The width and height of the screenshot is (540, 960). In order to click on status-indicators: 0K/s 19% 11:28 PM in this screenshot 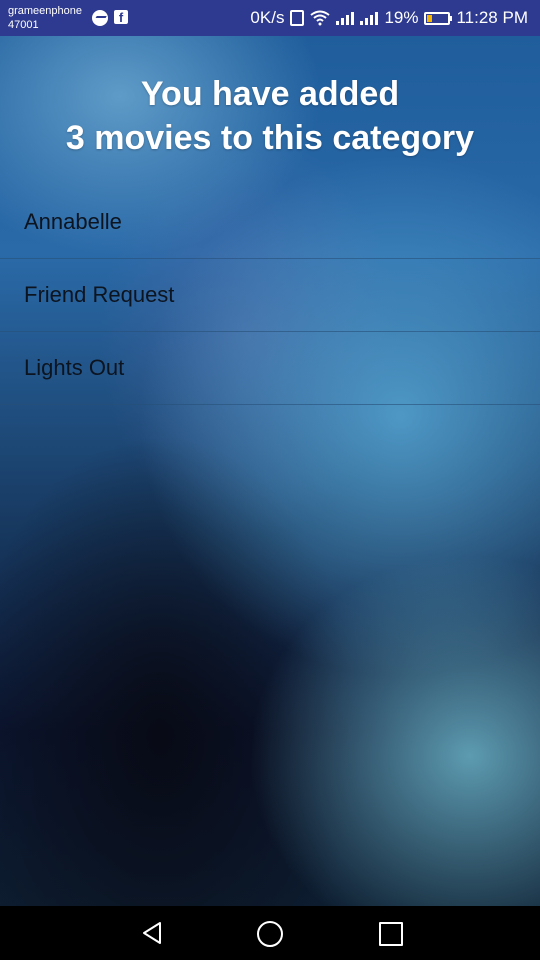, I will do `click(389, 18)`.